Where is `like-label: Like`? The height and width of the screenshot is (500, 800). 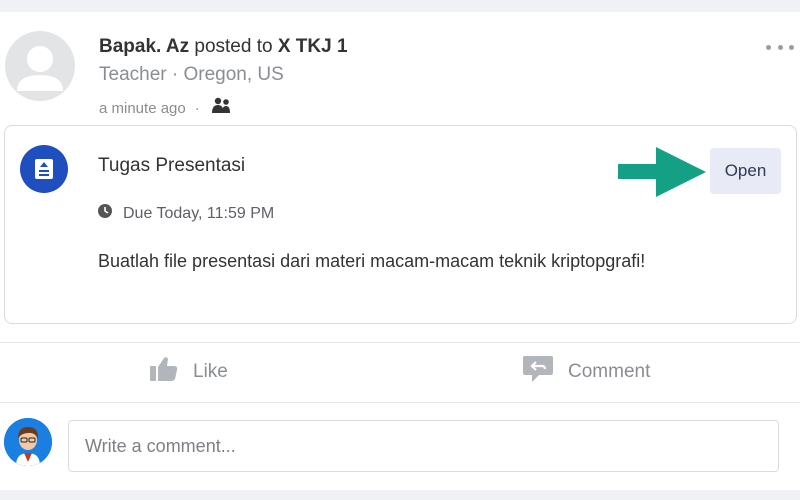 like-label: Like is located at coordinates (210, 371).